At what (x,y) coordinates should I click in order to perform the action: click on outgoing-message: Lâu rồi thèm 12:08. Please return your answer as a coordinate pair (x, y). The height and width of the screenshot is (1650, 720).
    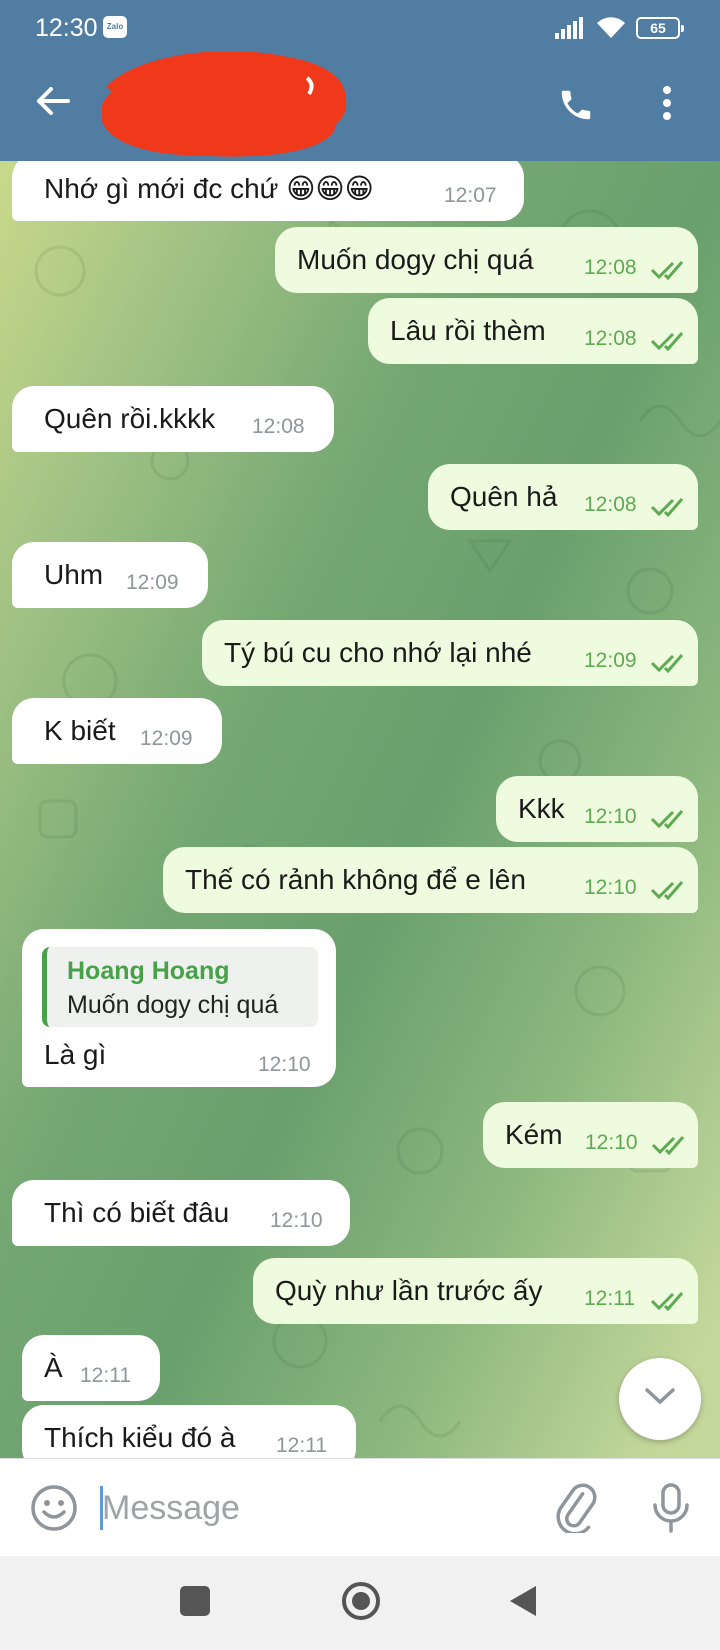
    Looking at the image, I should click on (533, 331).